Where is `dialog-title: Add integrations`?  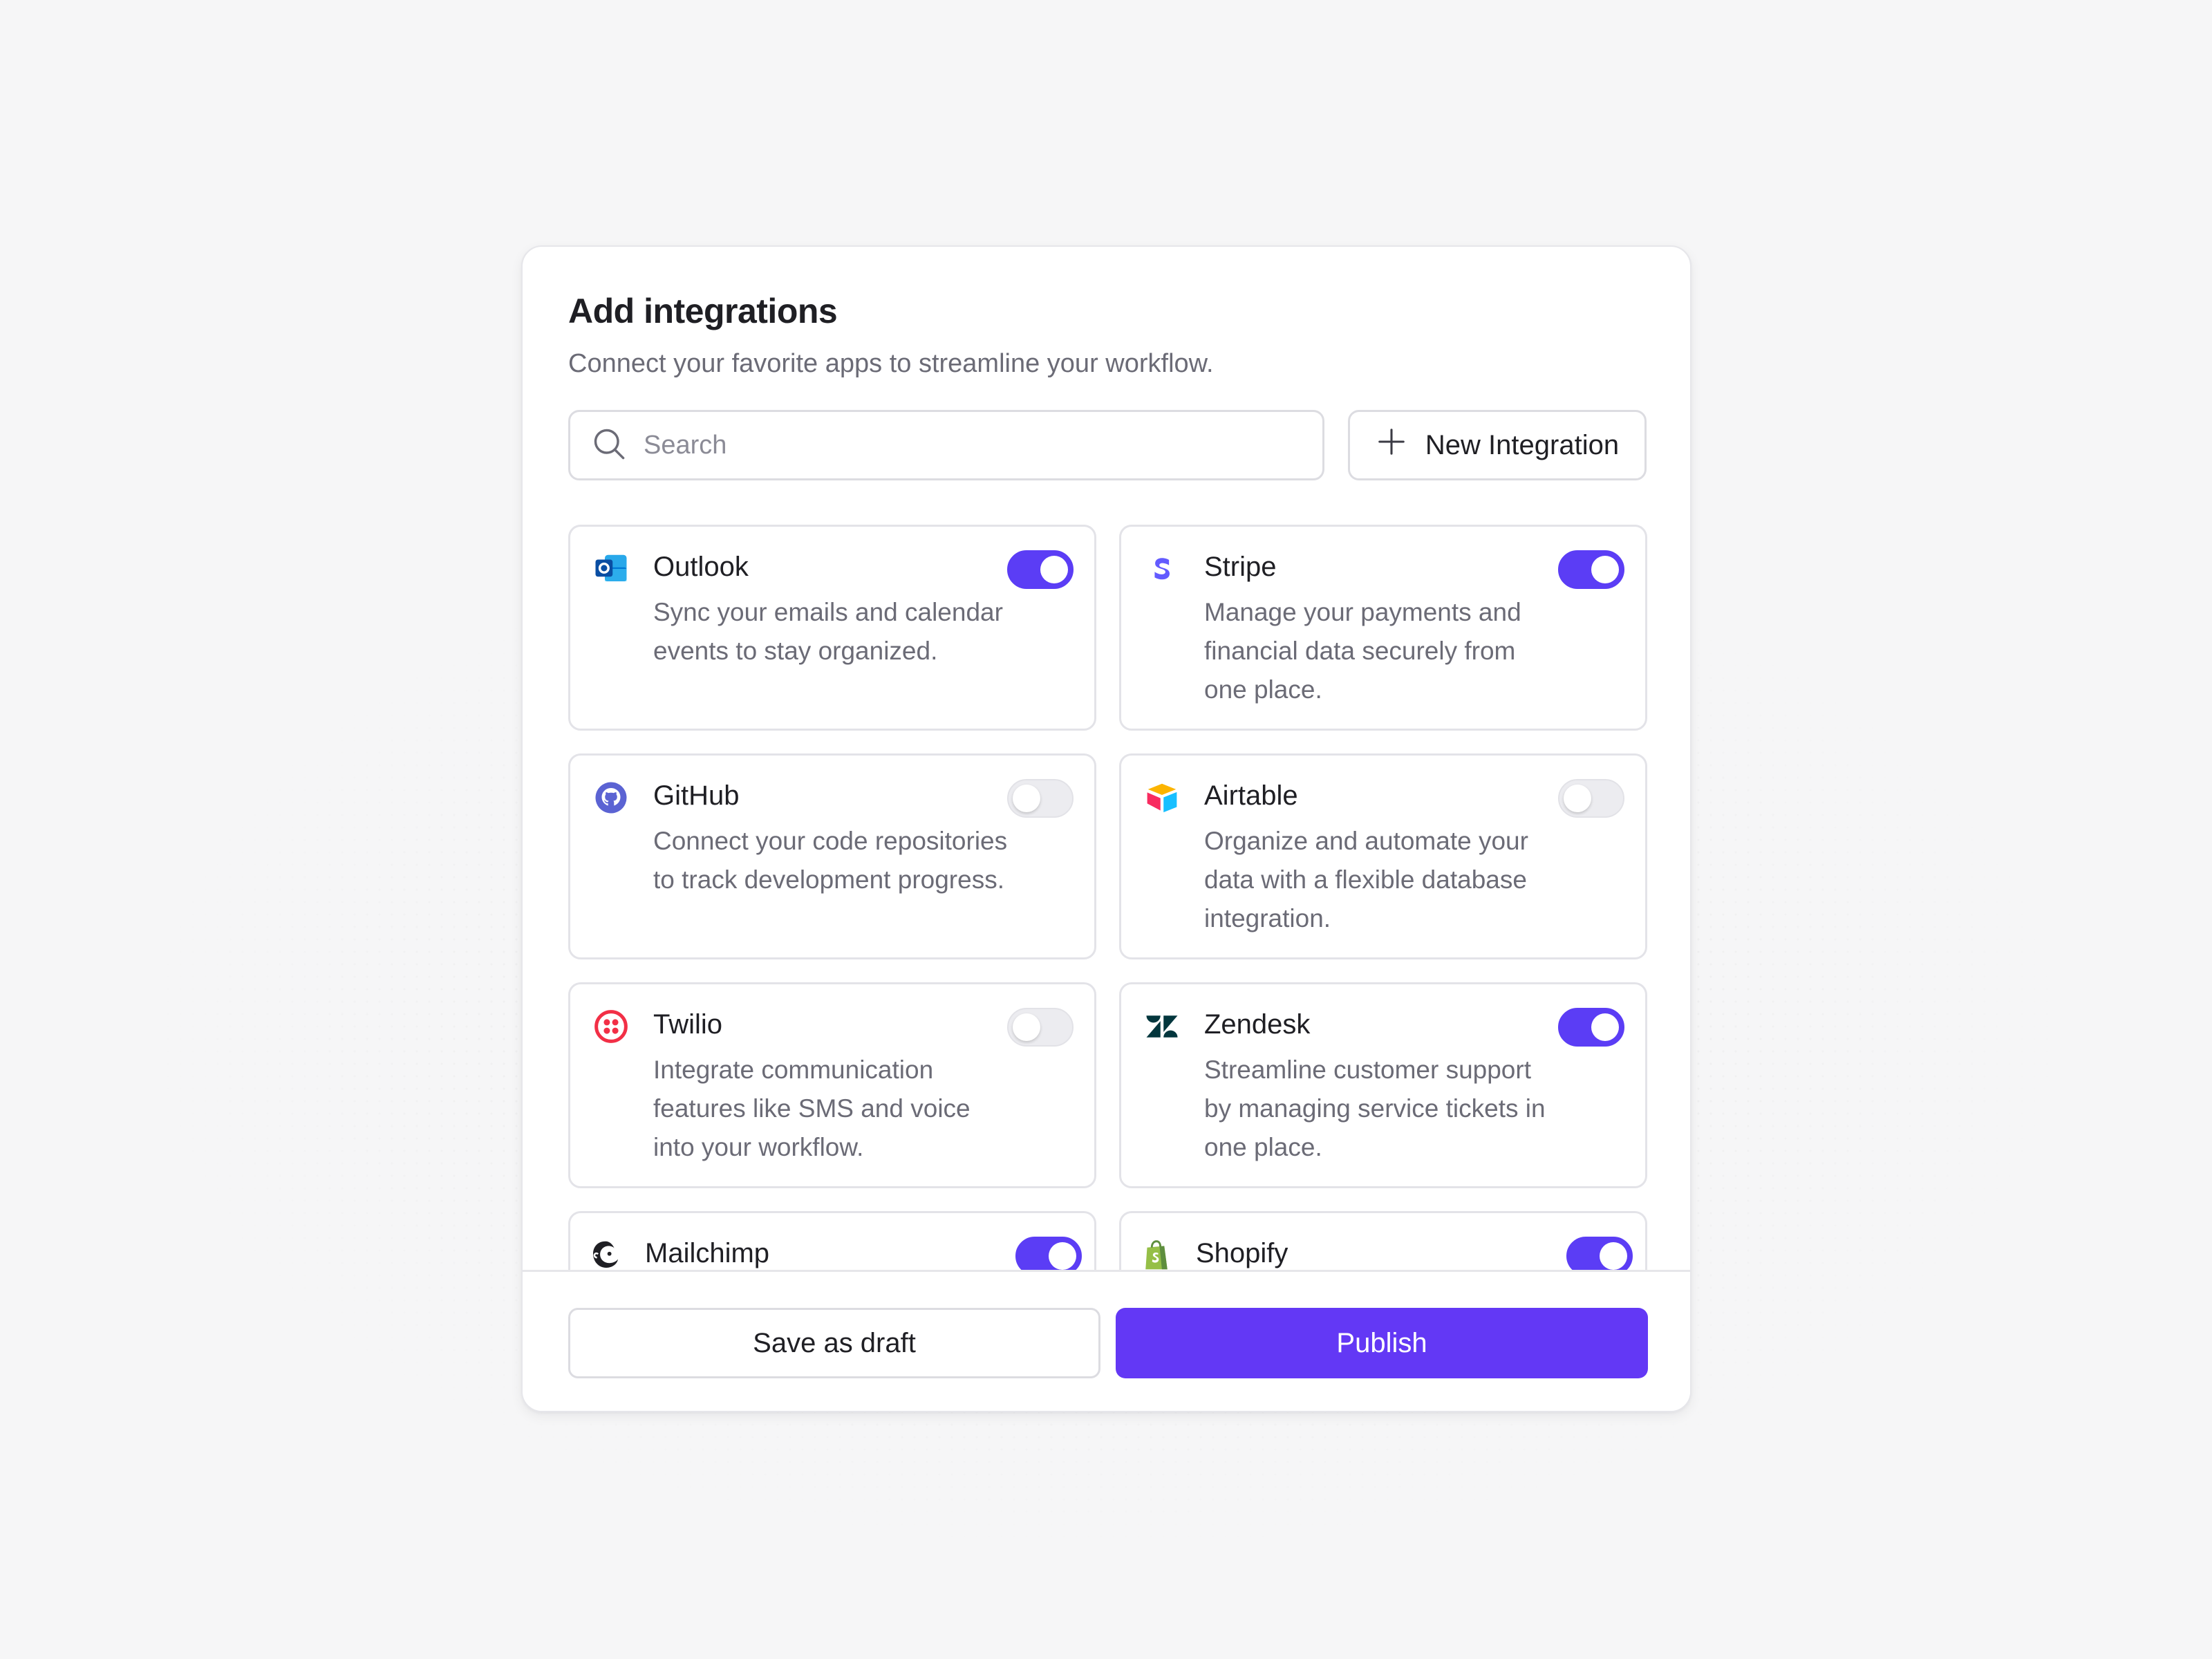
dialog-title: Add integrations is located at coordinates (703, 311).